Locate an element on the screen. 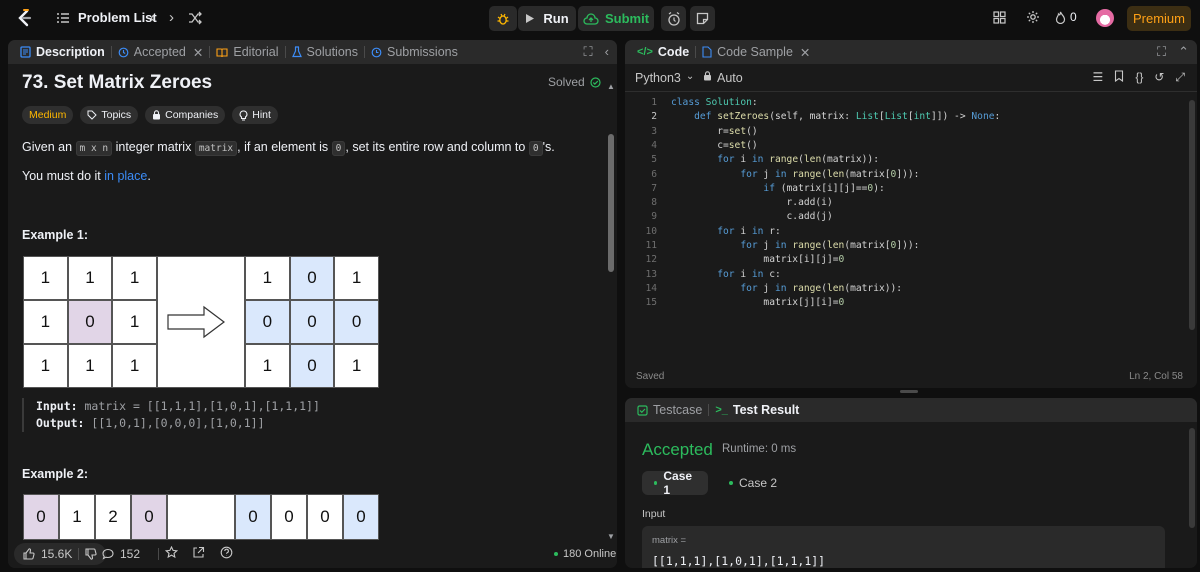  online-label: 180 Online is located at coordinates (590, 554).